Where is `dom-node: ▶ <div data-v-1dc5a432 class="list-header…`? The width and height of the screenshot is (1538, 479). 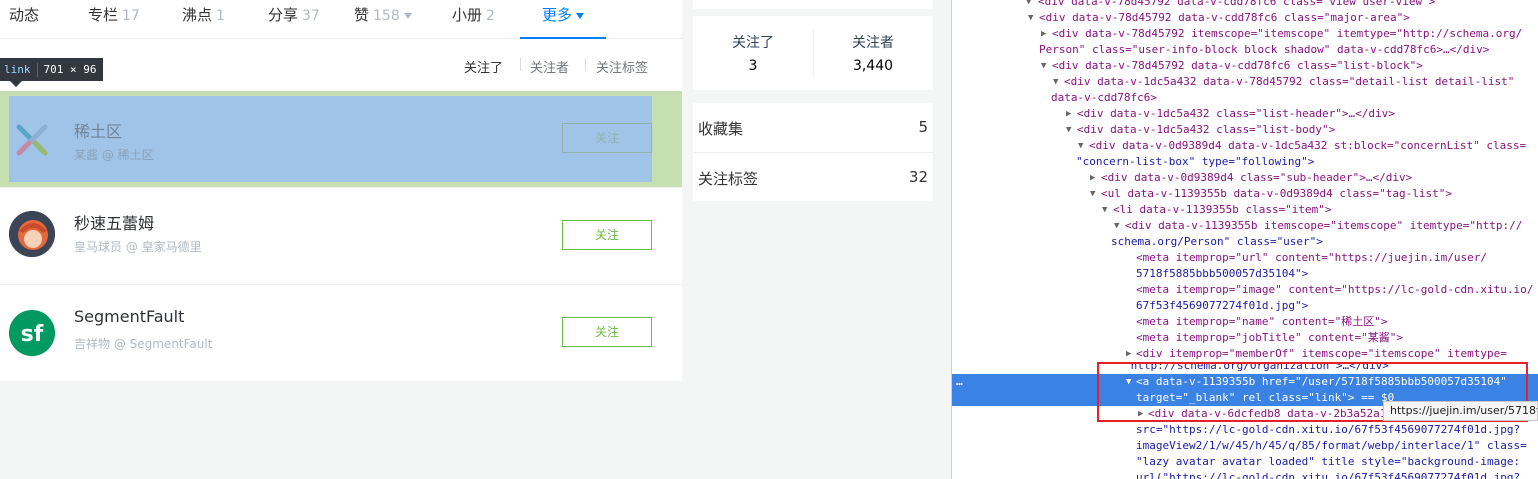
dom-node: ▶ <div data-v-1dc5a432 class="list-header… is located at coordinates (1245, 114).